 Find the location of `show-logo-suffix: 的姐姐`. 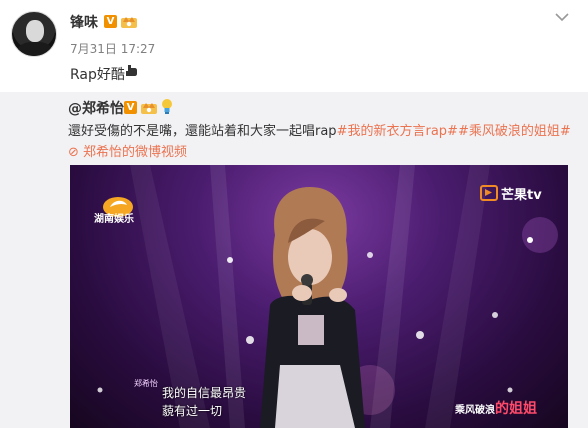

show-logo-suffix: 的姐姐 is located at coordinates (516, 409).